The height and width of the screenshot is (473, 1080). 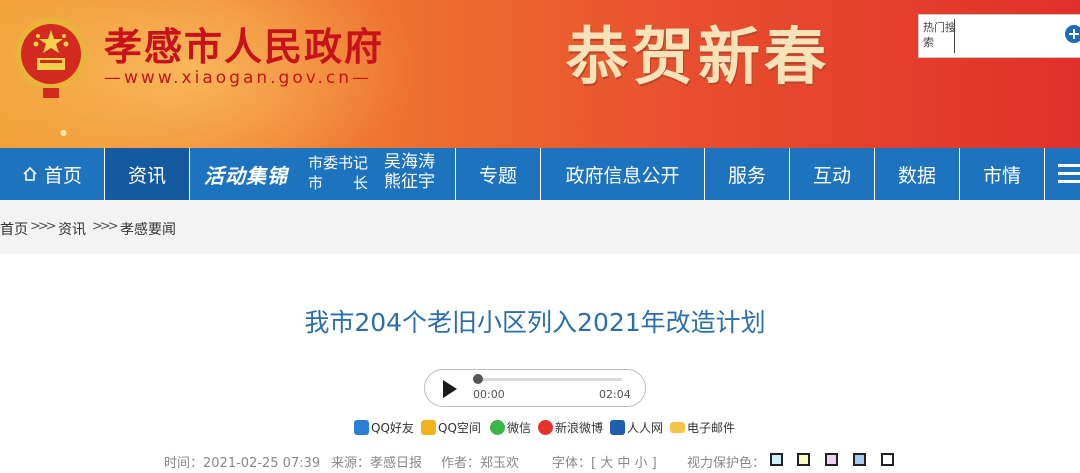 What do you see at coordinates (409, 162) in the screenshot?
I see `secretary-name: 吴海涛` at bounding box center [409, 162].